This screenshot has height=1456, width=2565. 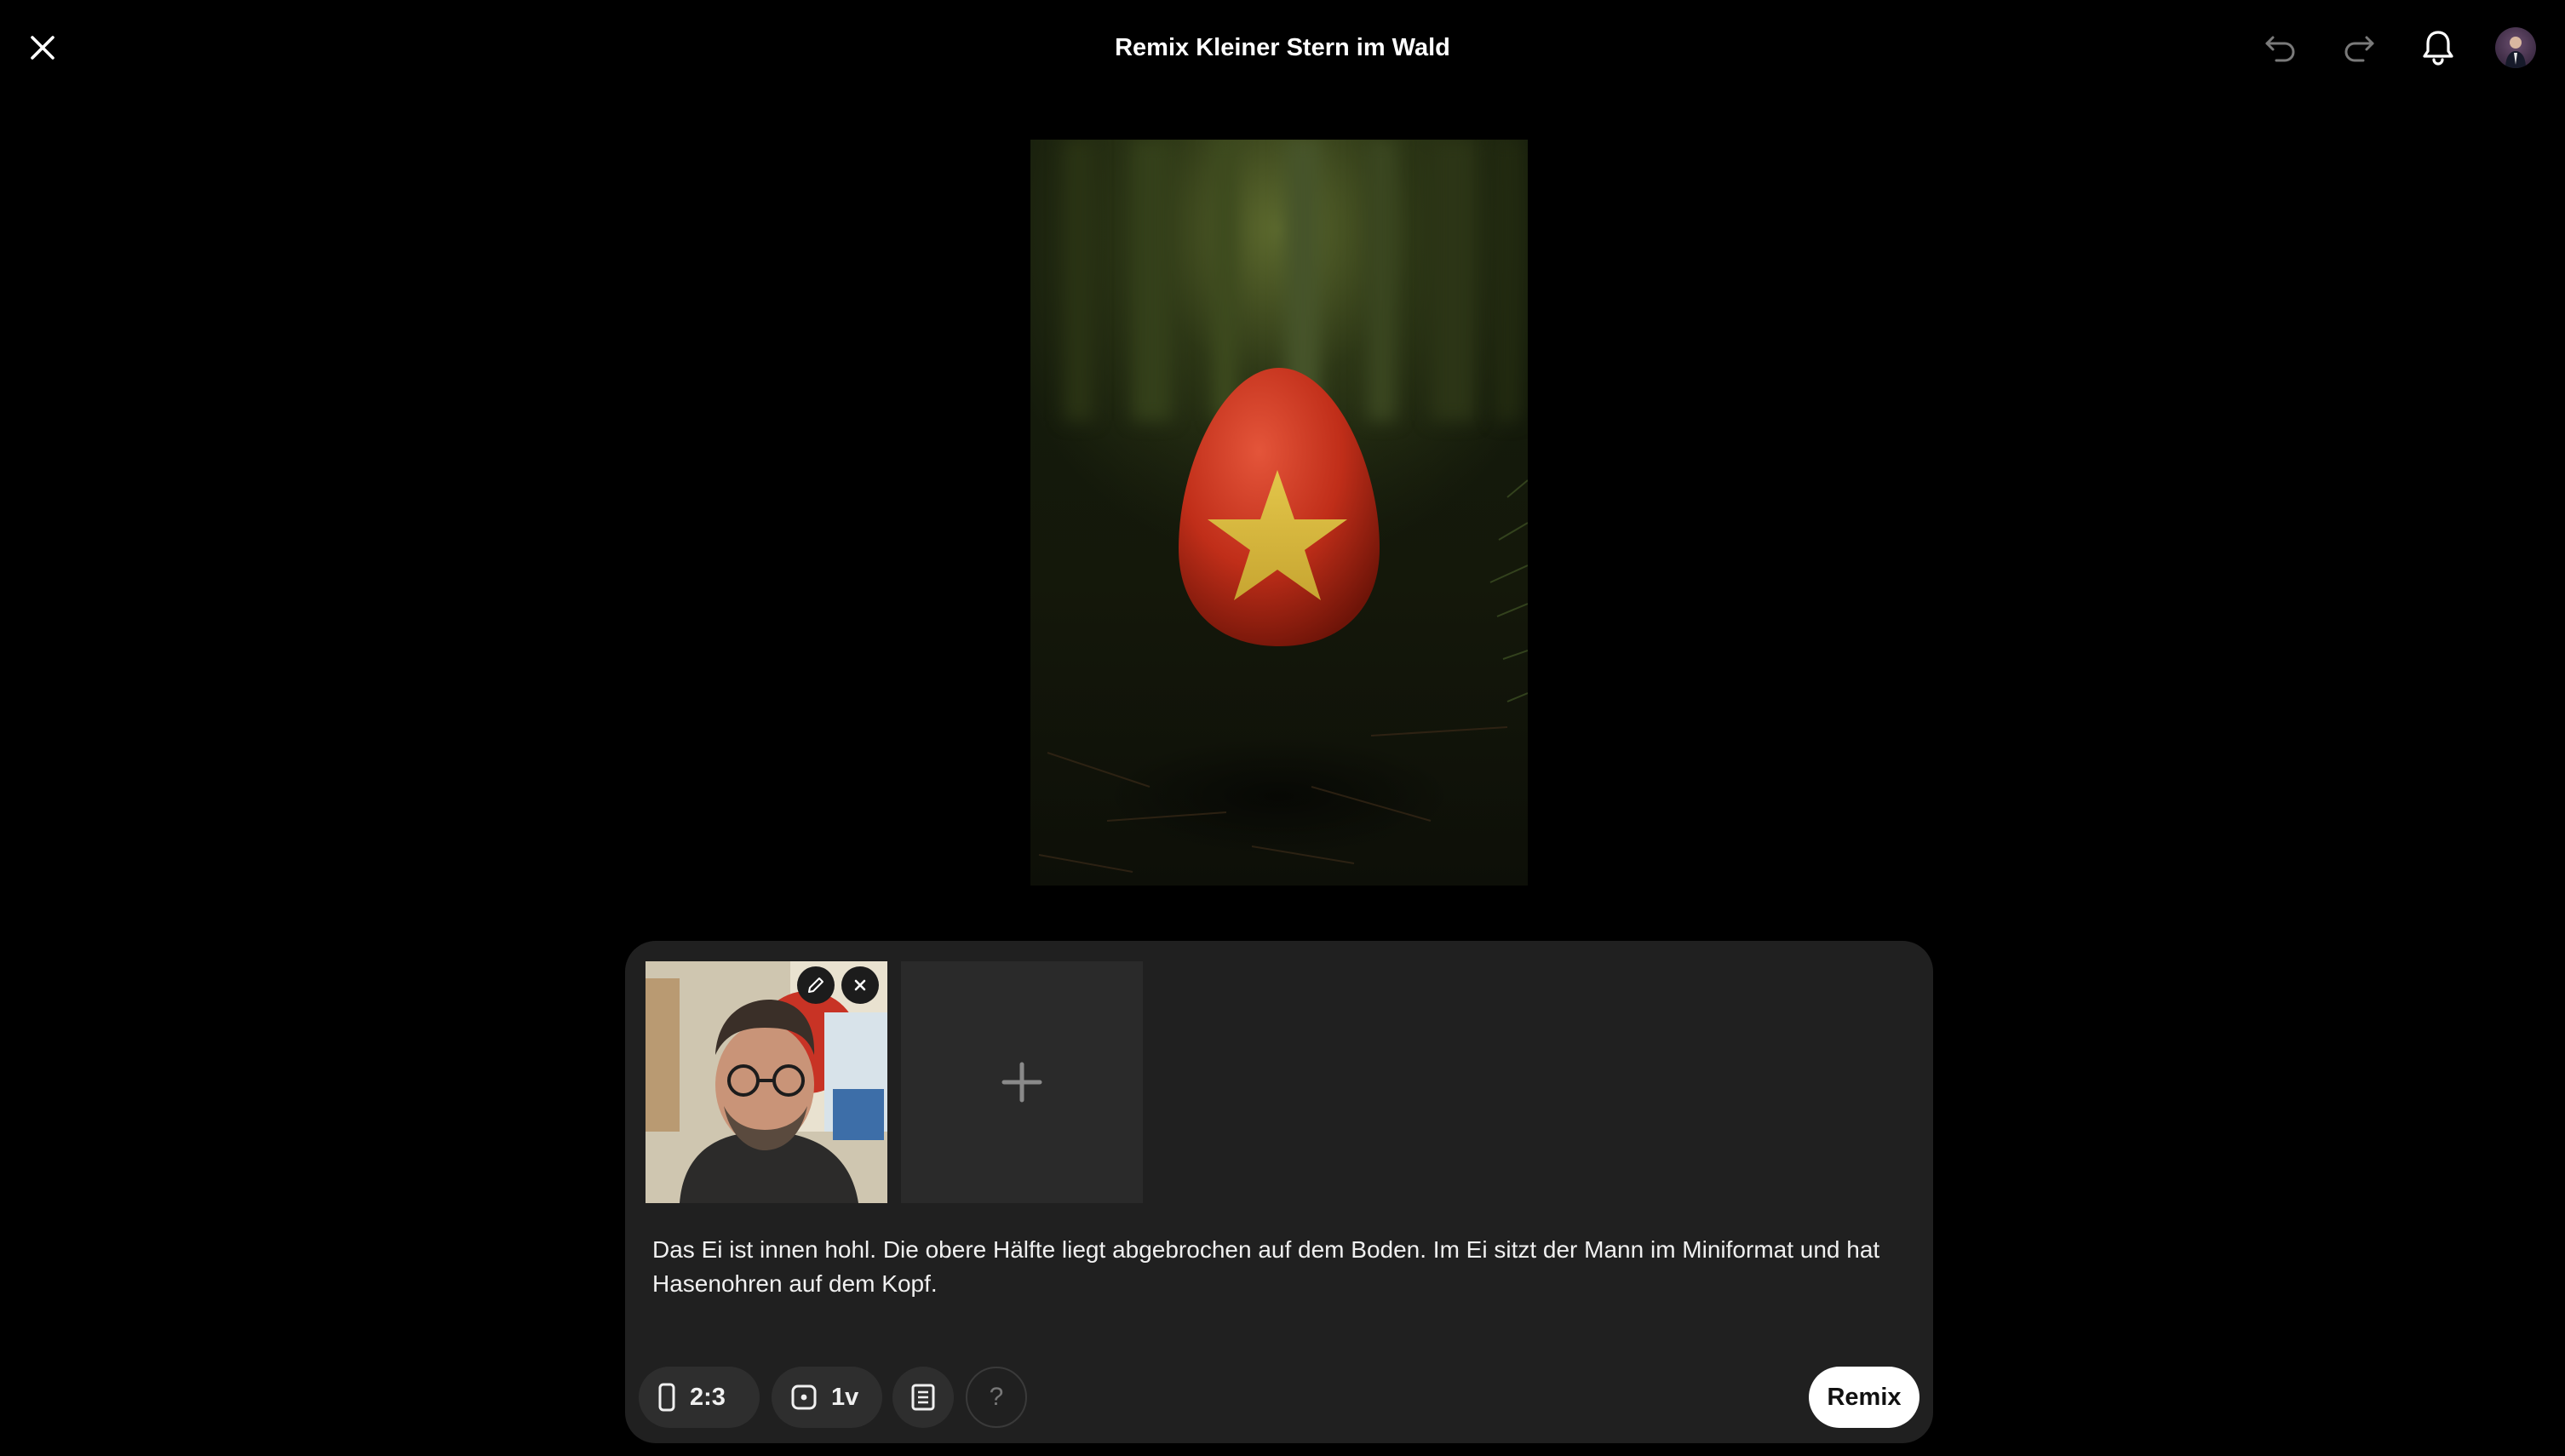 What do you see at coordinates (666, 1397) in the screenshot?
I see `phone-portrait-icon` at bounding box center [666, 1397].